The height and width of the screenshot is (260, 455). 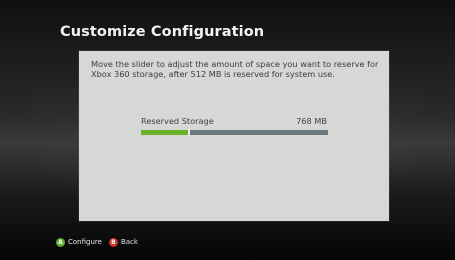 I want to click on b-button-icon: B, so click(x=113, y=242).